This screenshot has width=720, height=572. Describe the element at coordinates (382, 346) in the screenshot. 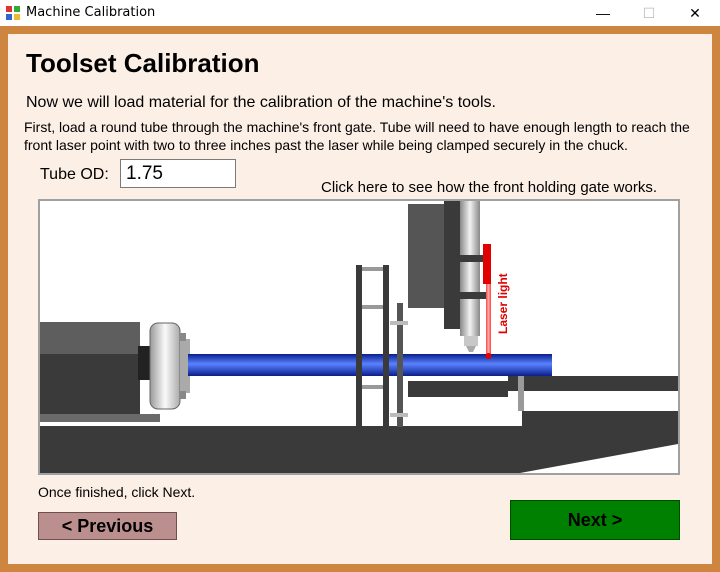

I see `front-gate` at that location.